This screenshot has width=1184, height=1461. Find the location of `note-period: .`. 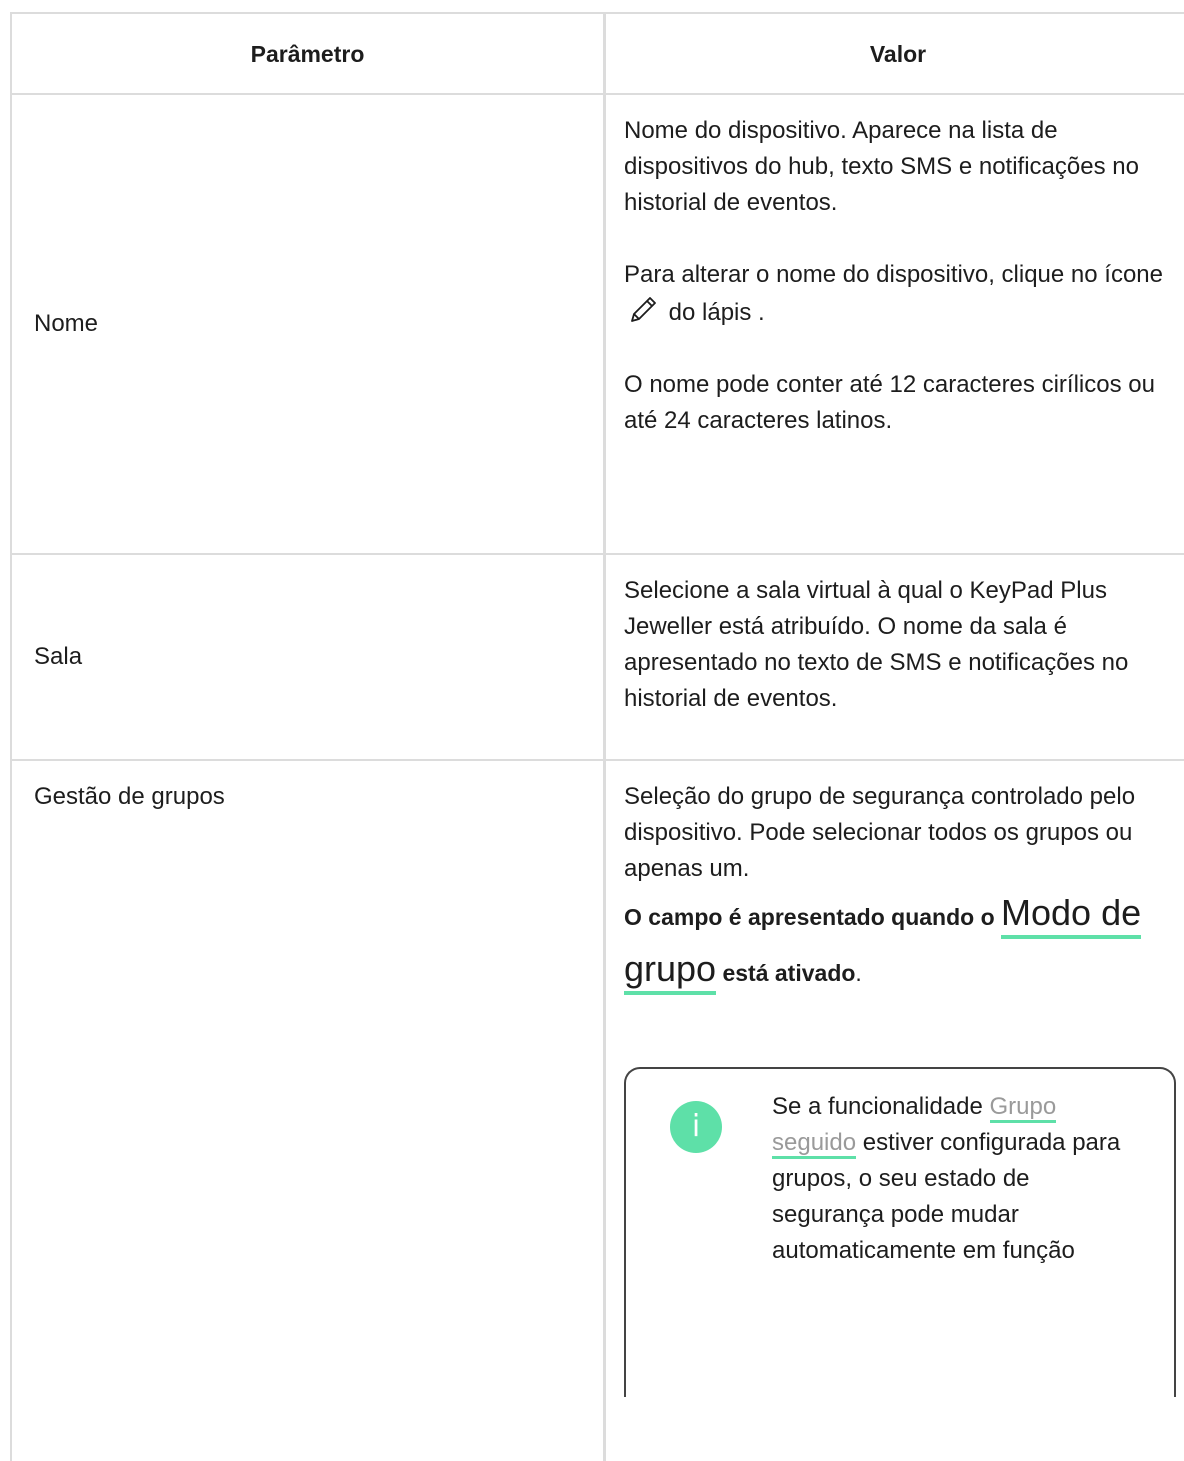

note-period: . is located at coordinates (858, 973).